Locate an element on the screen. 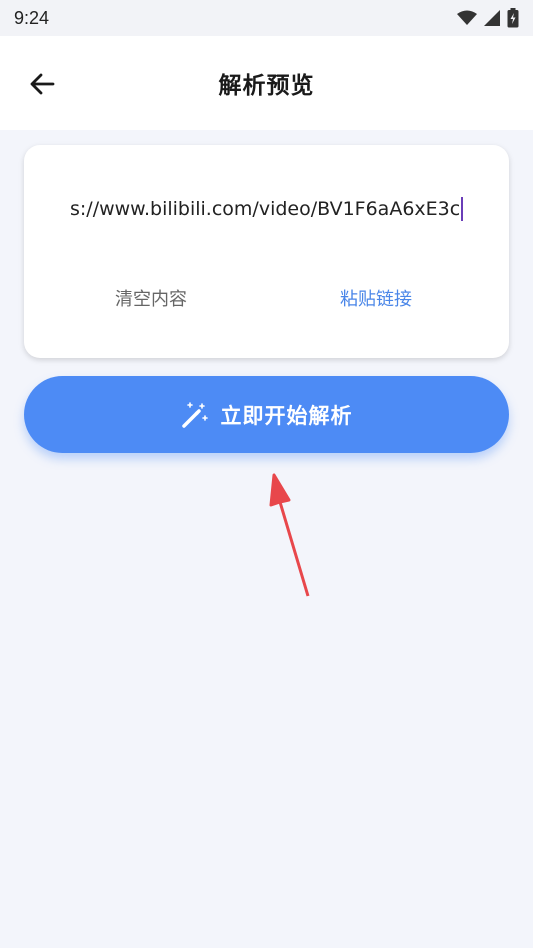  magic-wand-icon is located at coordinates (194, 414).